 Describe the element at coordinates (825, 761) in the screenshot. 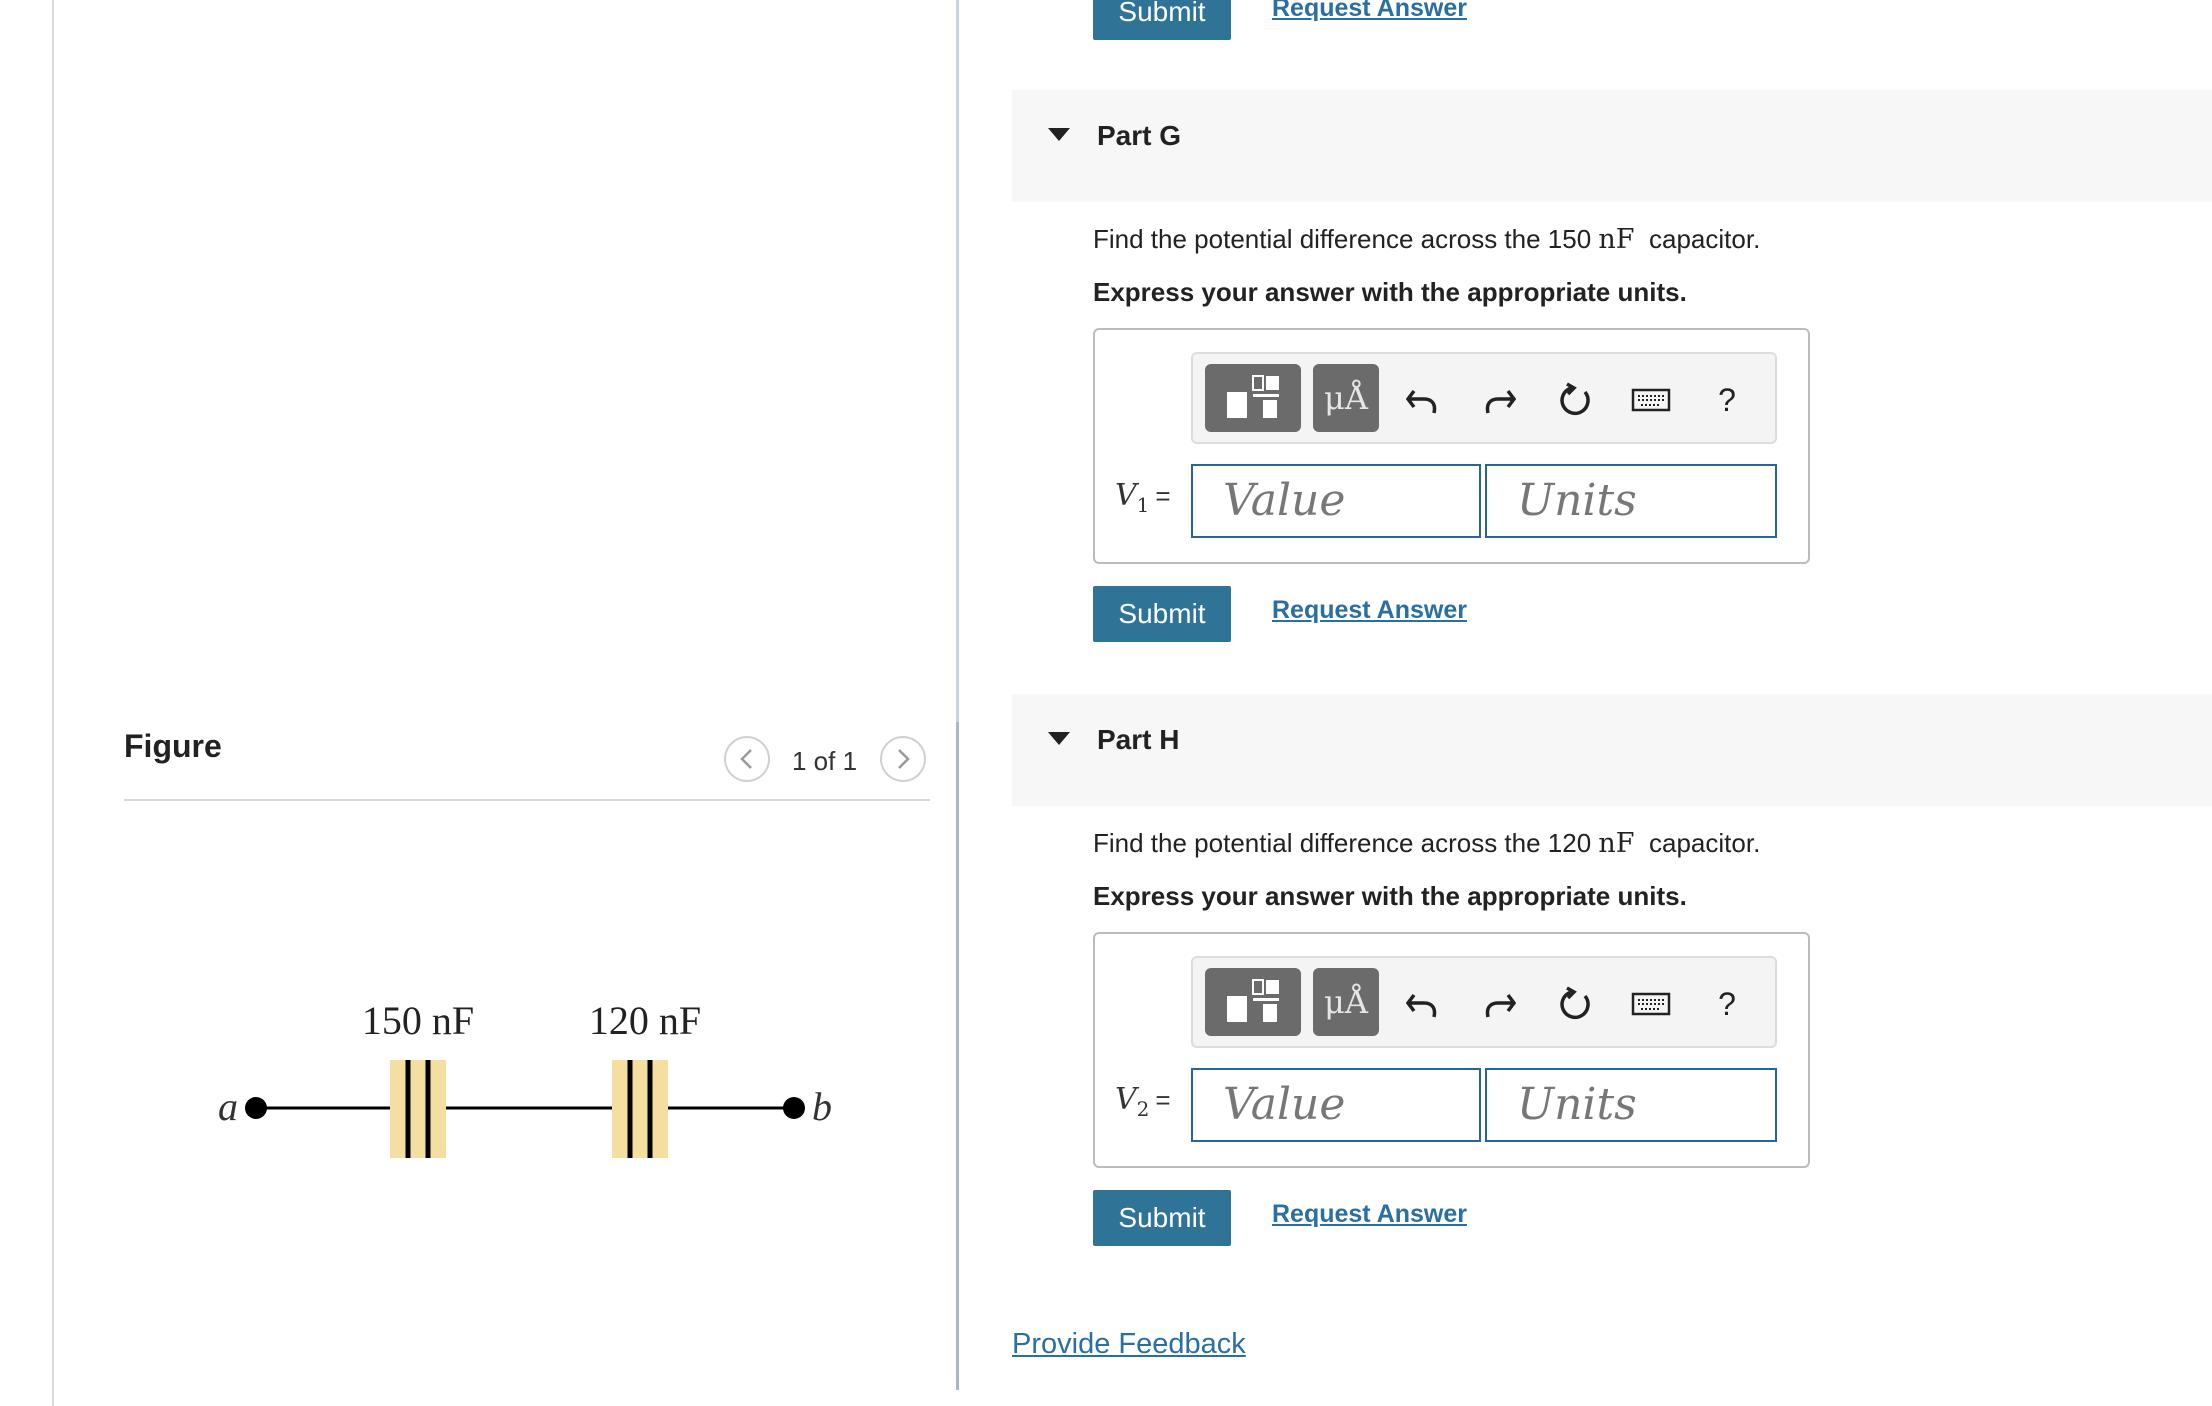

I see `figure-counter: 1 of 1` at that location.